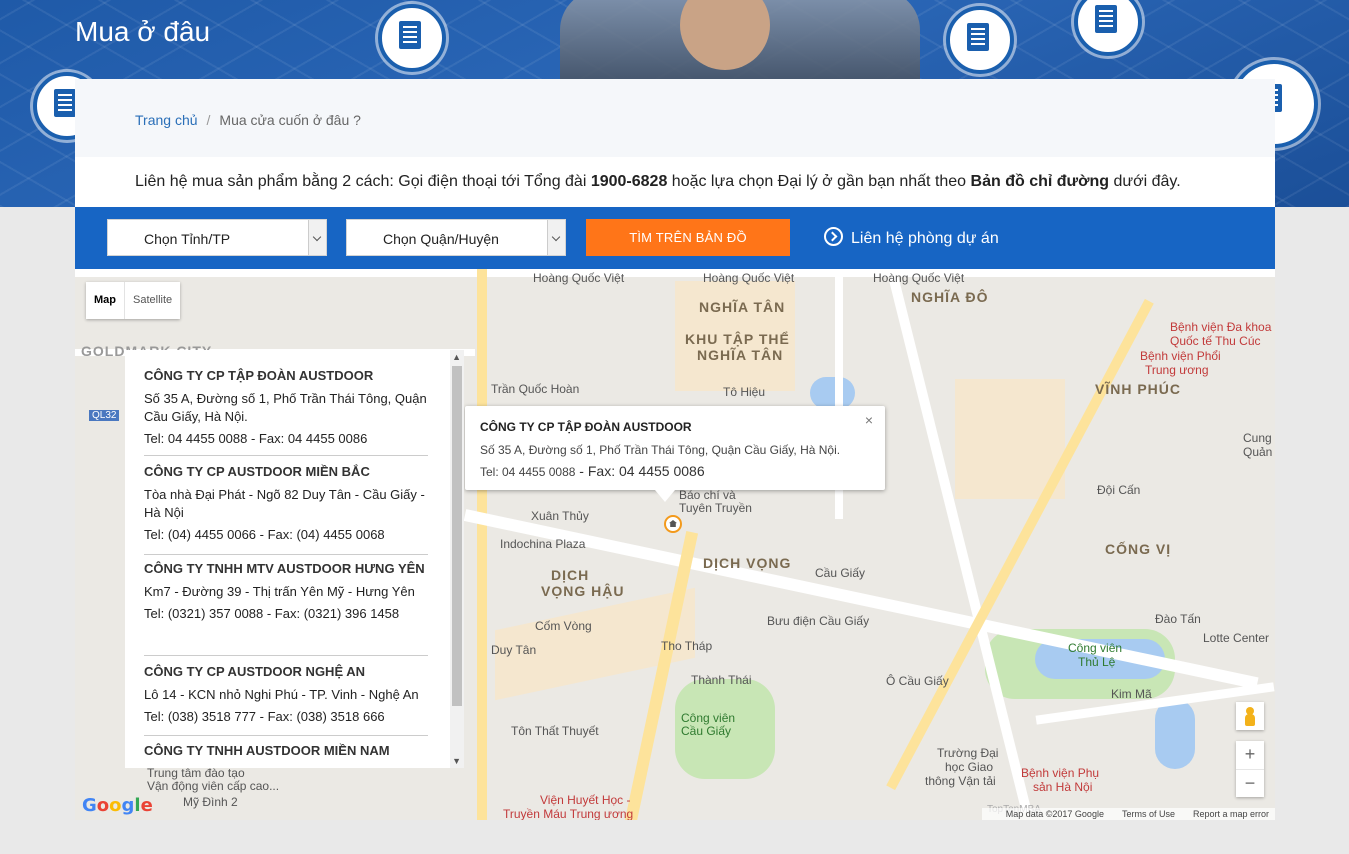 This screenshot has height=854, width=1349. What do you see at coordinates (688, 237) in the screenshot?
I see `search-on-map-button: TÌM TRÊN BẢN ĐỒ` at bounding box center [688, 237].